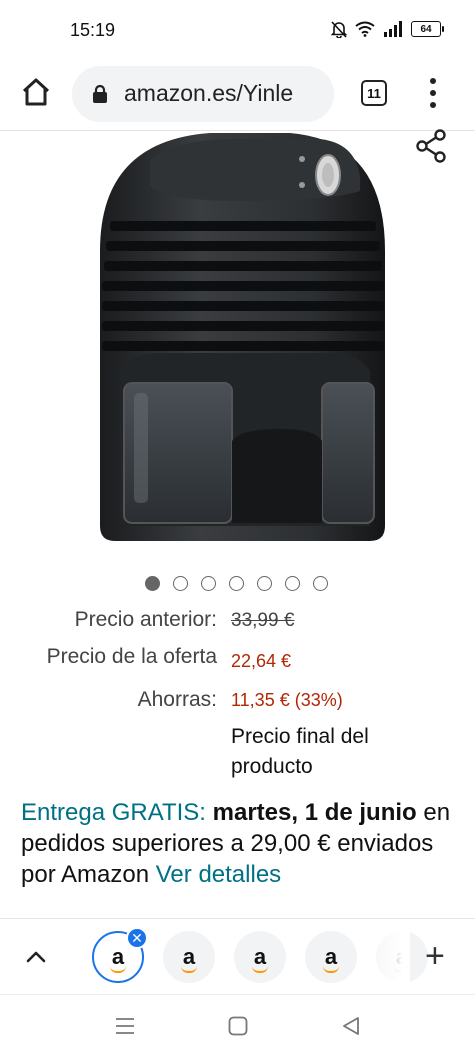 The width and height of the screenshot is (475, 1056). Describe the element at coordinates (393, 29) in the screenshot. I see `signal-icon` at that location.